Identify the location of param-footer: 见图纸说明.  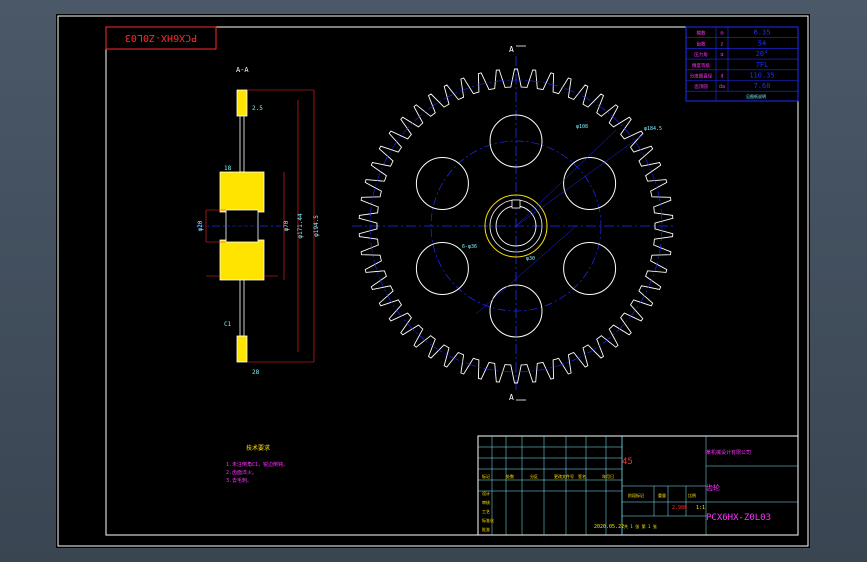
(756, 96).